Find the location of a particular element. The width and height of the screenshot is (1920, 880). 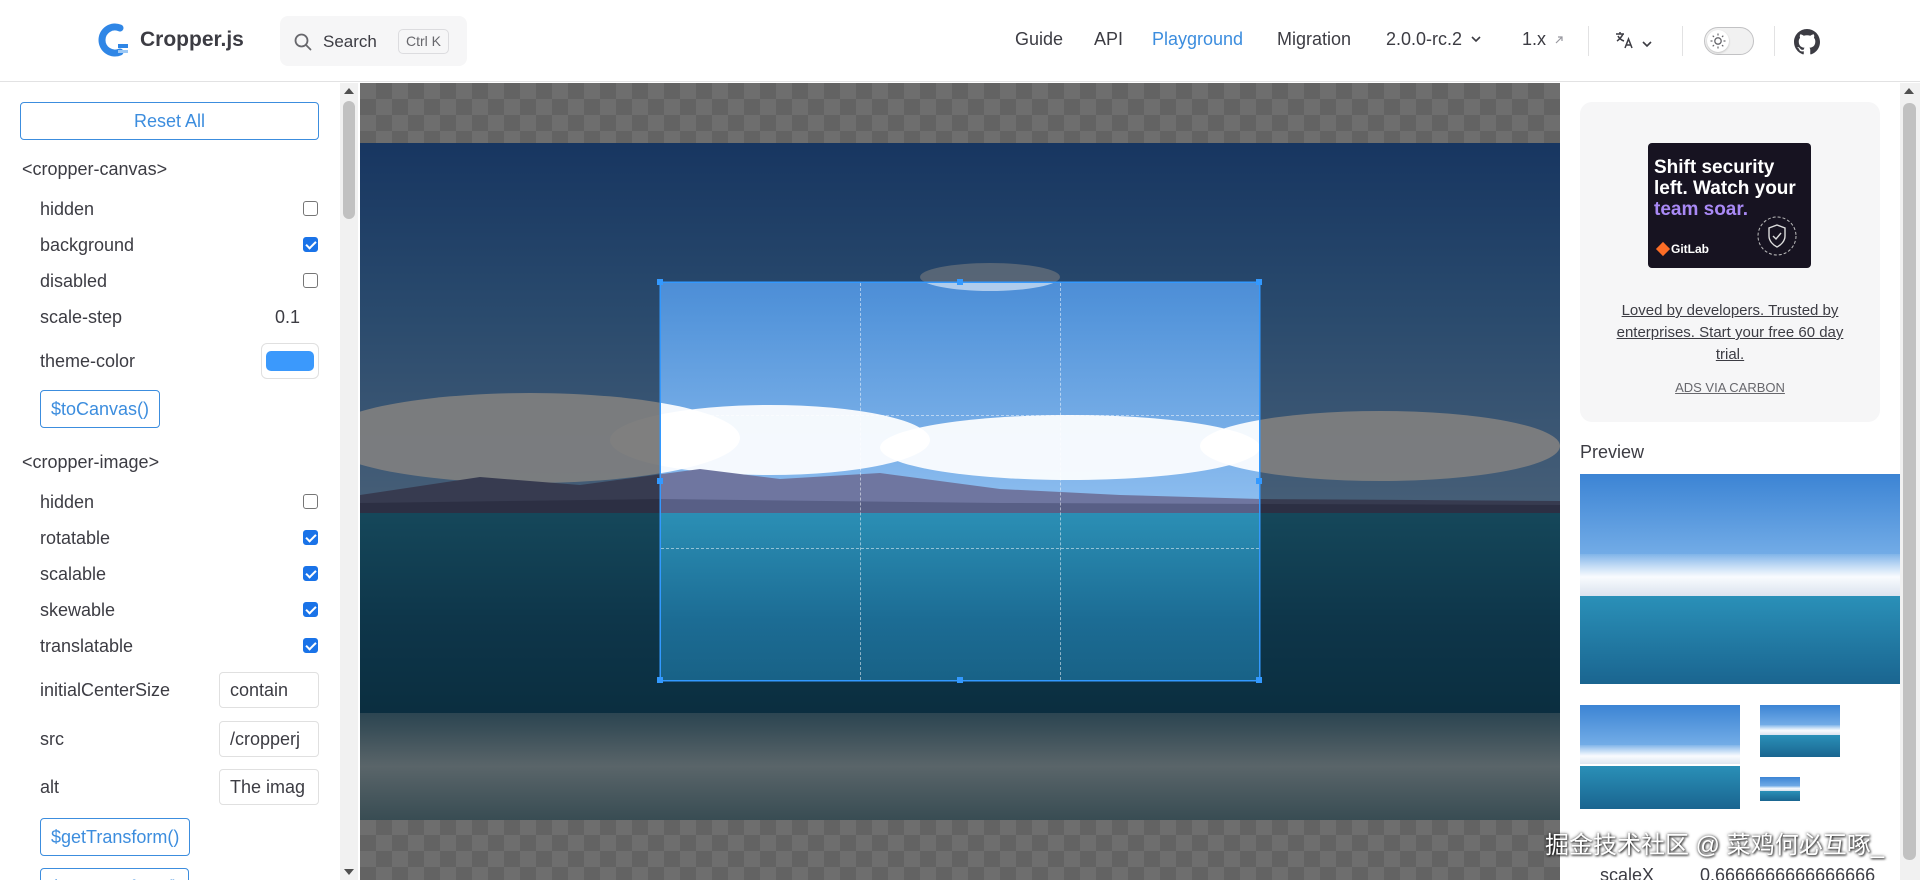

preview-tiny is located at coordinates (1780, 789).